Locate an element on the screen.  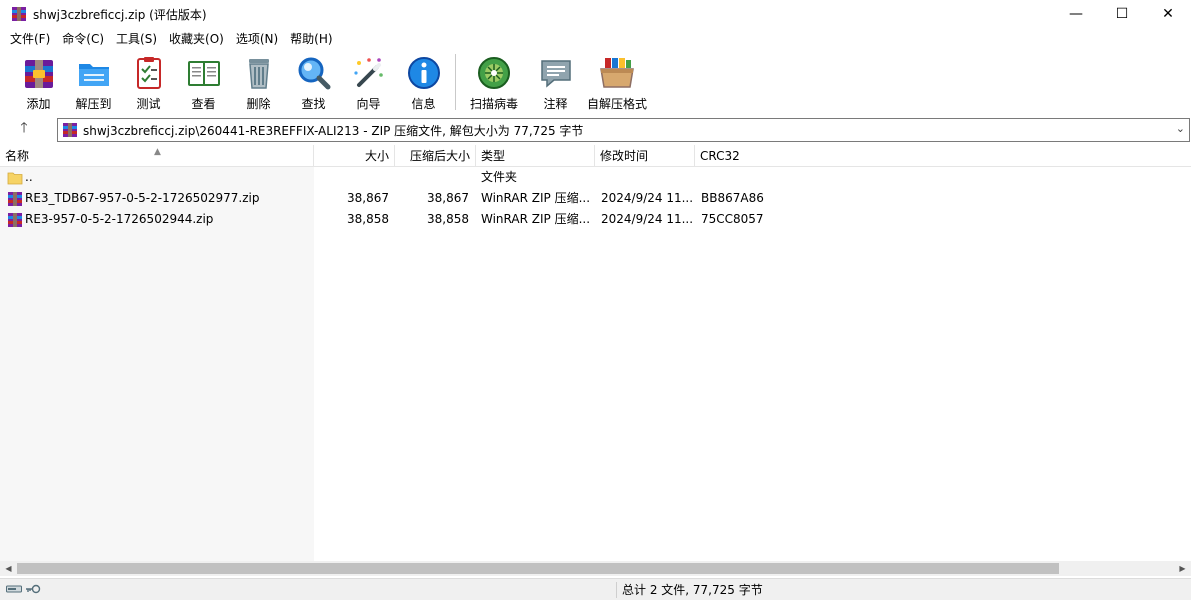
menu-options: 选项(N) is located at coordinates (257, 39).